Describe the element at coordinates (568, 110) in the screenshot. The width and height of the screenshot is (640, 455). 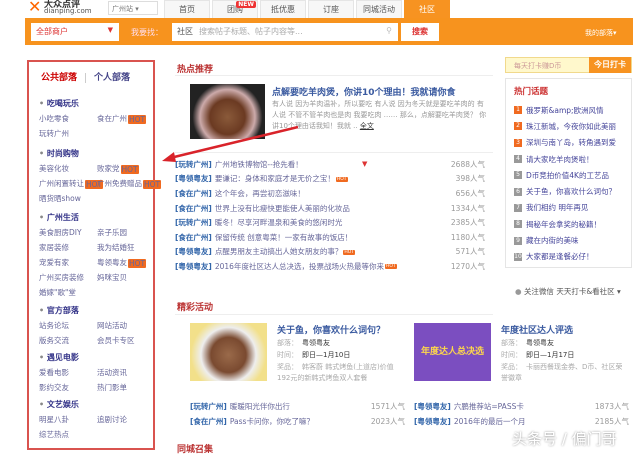
I see `hot-topic-item: 1 俄罗斯&amp;欧洲风情` at that location.